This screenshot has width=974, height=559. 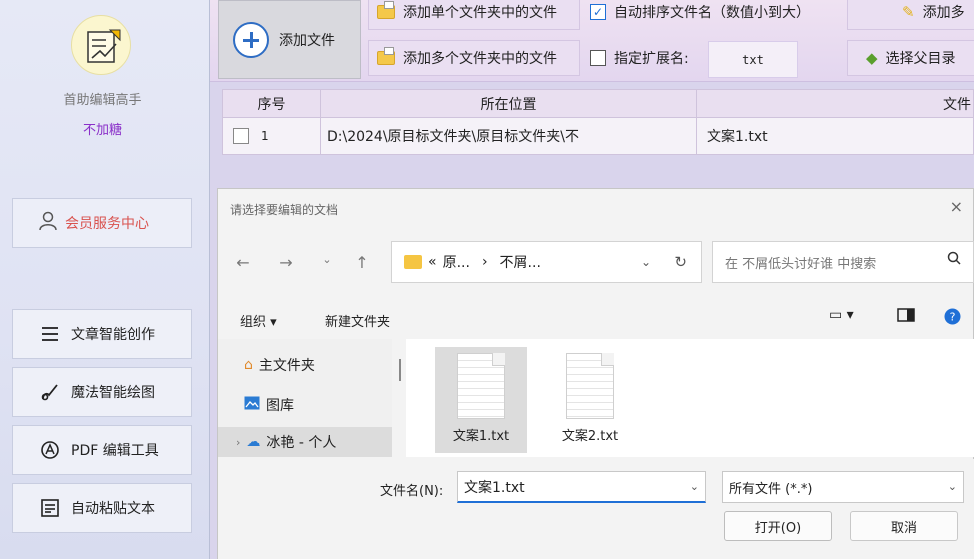 What do you see at coordinates (258, 320) in the screenshot?
I see `organize-menu: 组织 ▾` at bounding box center [258, 320].